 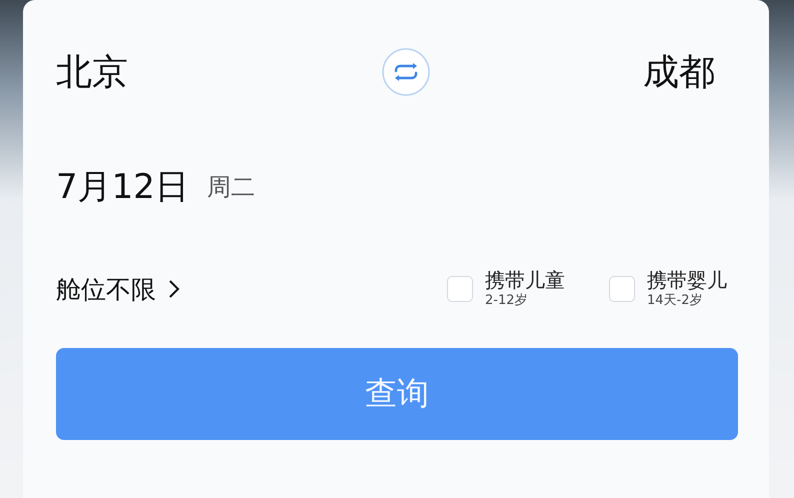 I want to click on chevron-right-icon, so click(x=174, y=289).